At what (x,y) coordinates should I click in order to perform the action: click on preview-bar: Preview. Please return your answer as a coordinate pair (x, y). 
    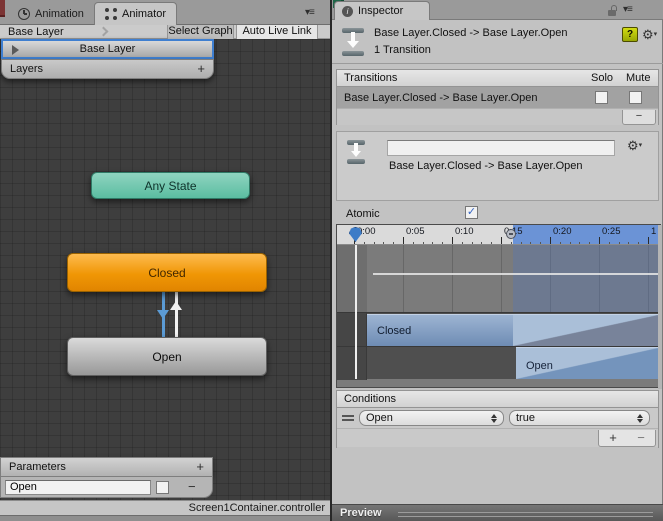
    Looking at the image, I should click on (497, 512).